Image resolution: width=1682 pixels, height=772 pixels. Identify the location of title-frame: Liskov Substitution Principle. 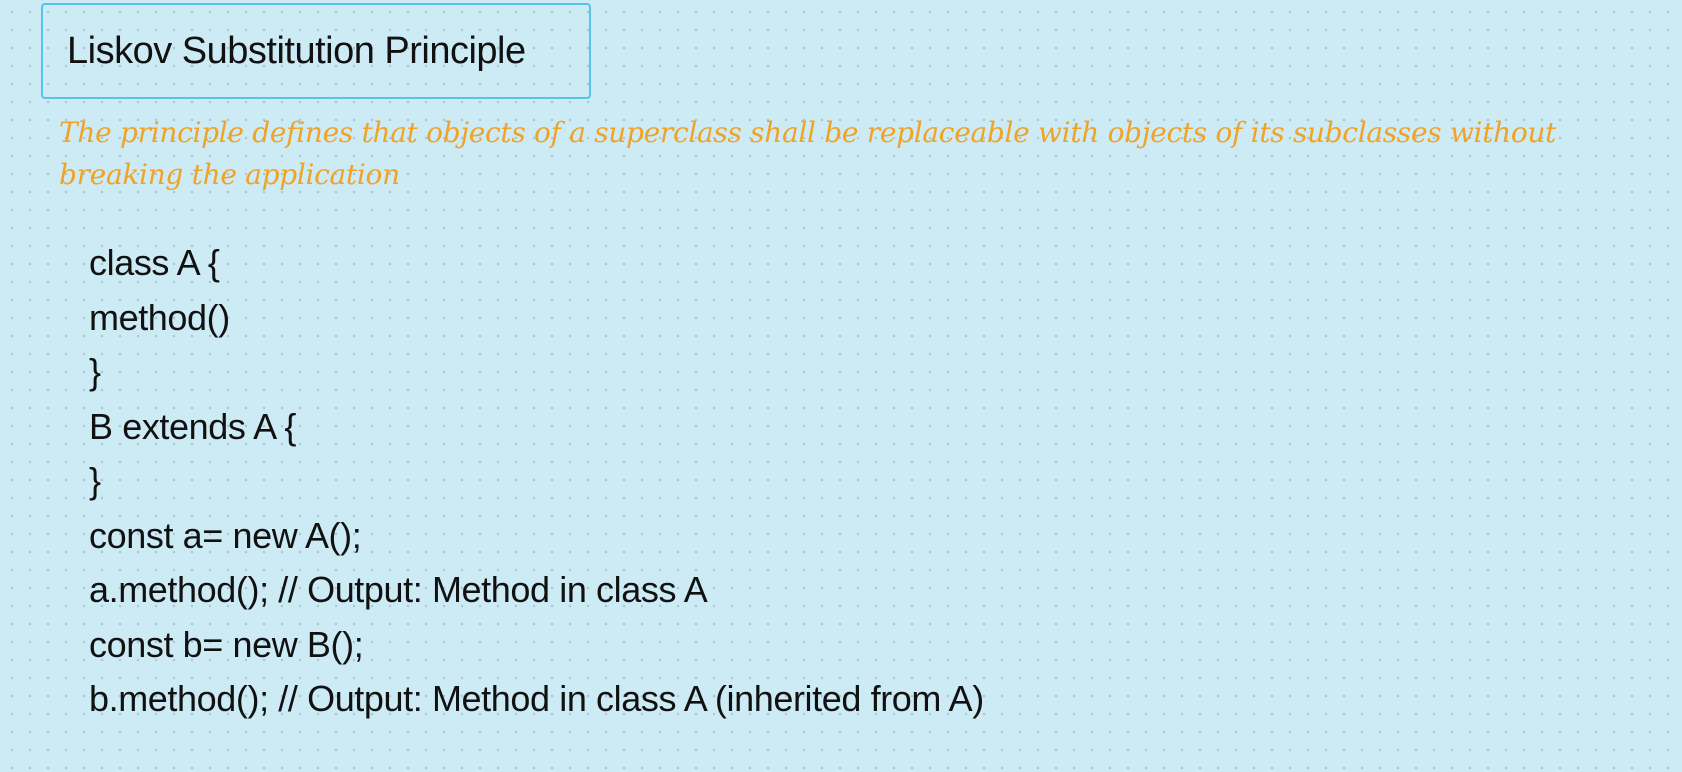
(316, 51).